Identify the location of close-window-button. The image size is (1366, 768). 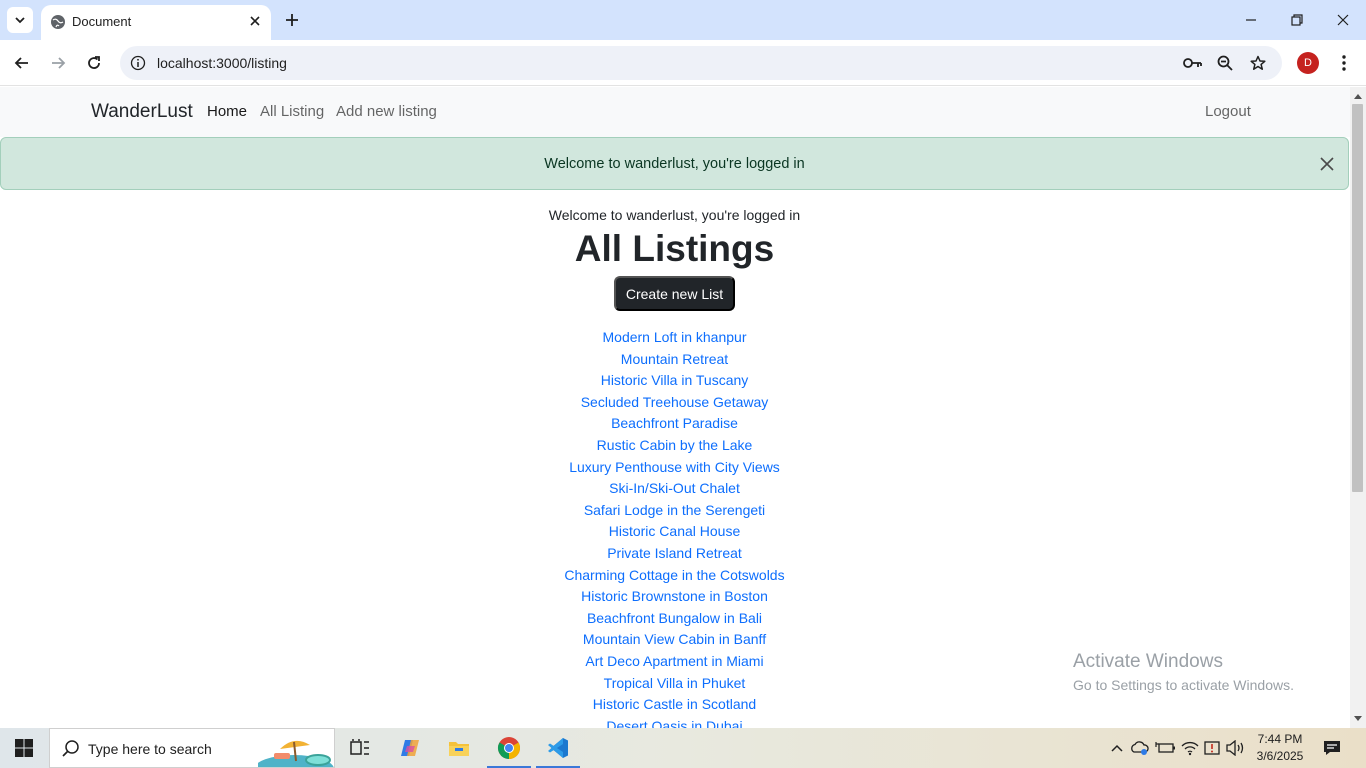
(1343, 20).